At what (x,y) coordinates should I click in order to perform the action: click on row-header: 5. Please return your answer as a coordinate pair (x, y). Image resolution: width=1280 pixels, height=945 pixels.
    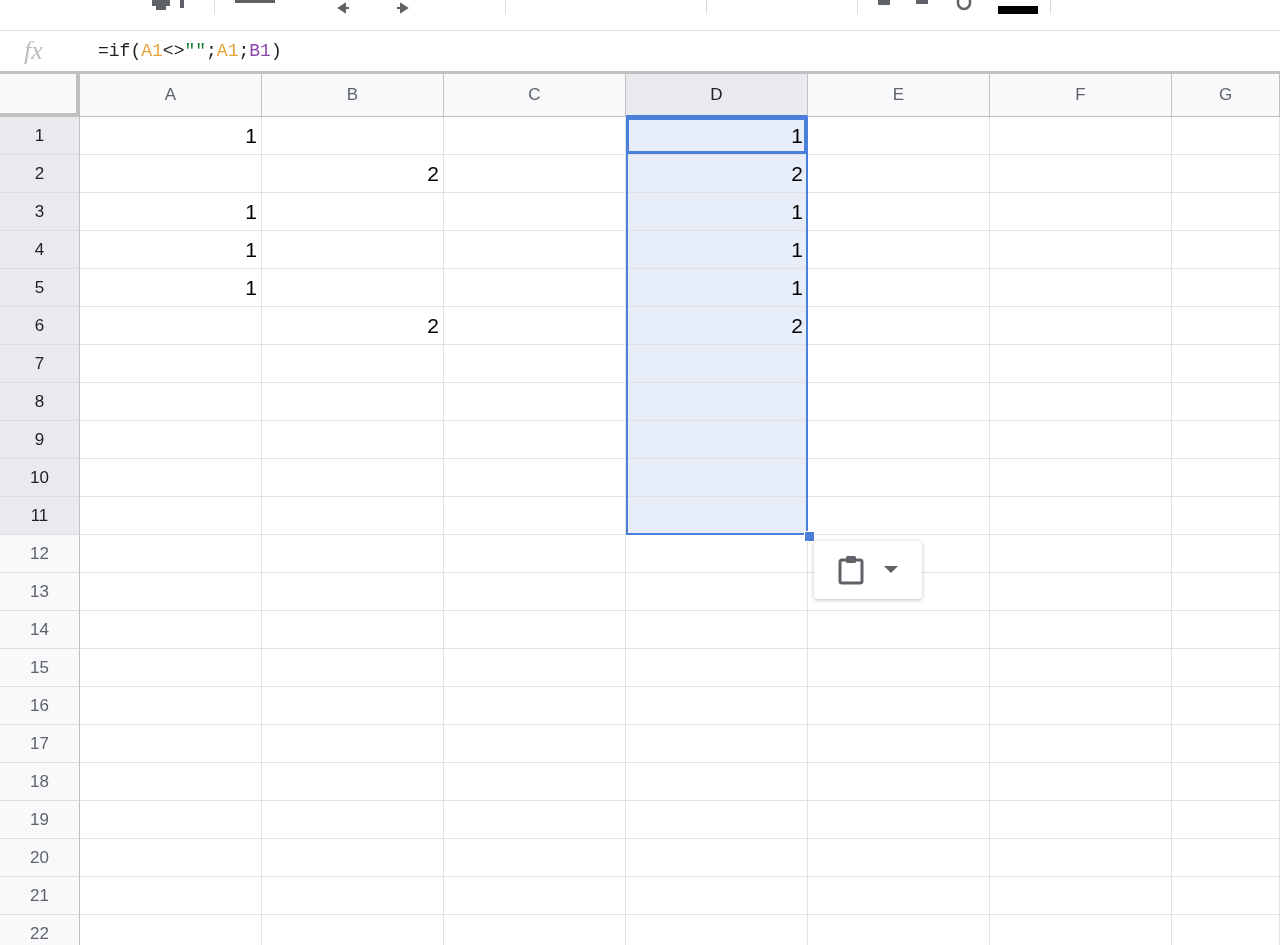
    Looking at the image, I should click on (40, 288).